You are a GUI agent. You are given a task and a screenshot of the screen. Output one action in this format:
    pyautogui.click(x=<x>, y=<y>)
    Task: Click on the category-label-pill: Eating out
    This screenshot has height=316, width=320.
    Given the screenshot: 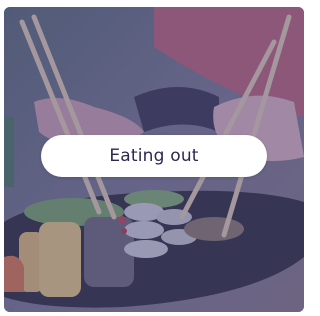 What is the action you would take?
    pyautogui.click(x=154, y=156)
    